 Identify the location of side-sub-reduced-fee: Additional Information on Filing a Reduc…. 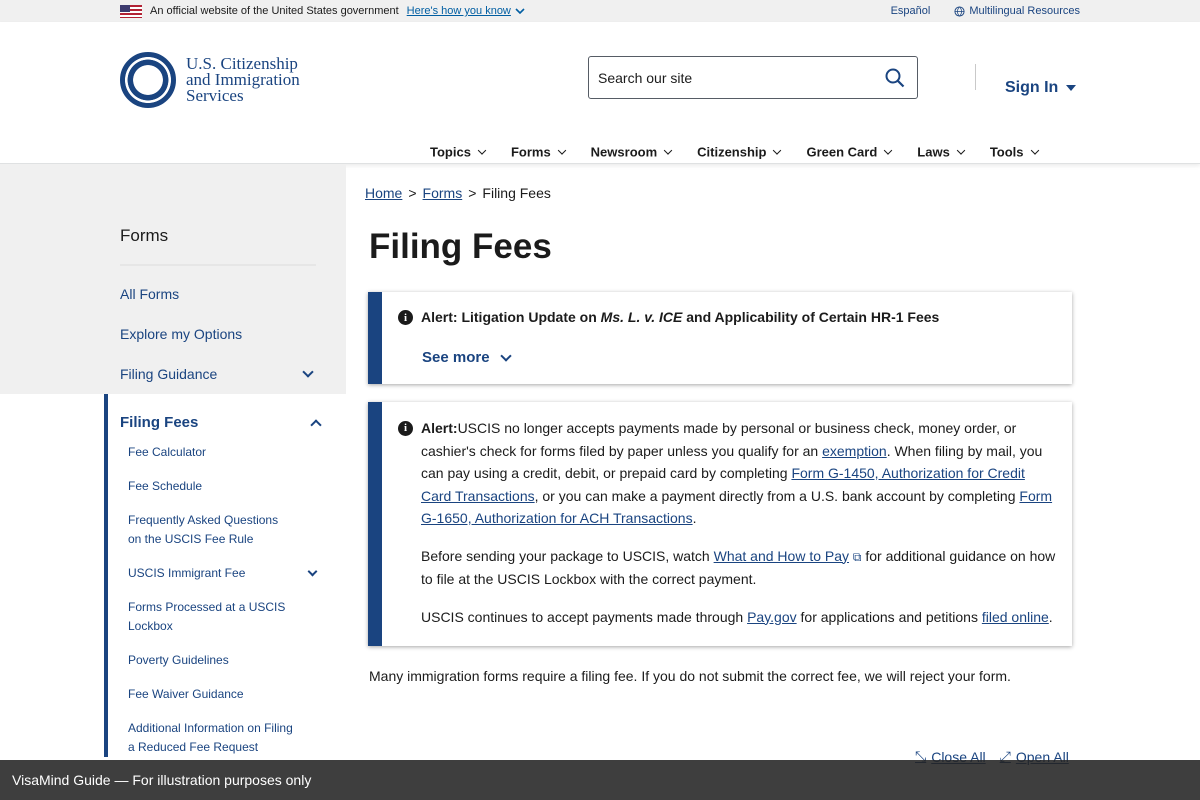
(220, 738).